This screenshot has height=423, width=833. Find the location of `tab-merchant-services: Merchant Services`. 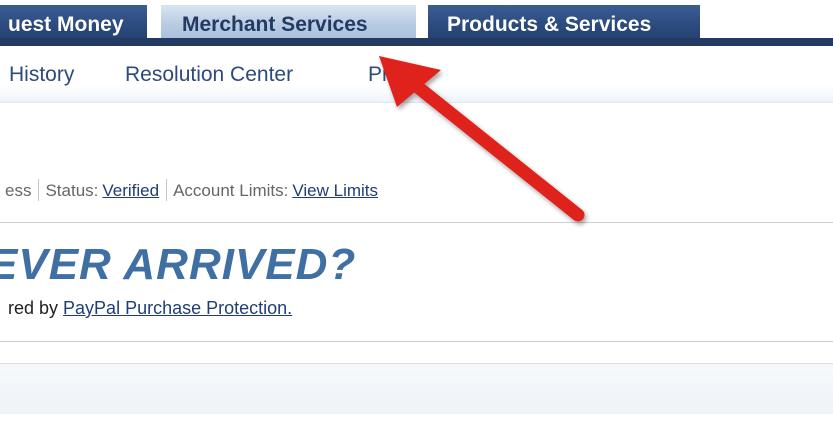

tab-merchant-services: Merchant Services is located at coordinates (288, 23).